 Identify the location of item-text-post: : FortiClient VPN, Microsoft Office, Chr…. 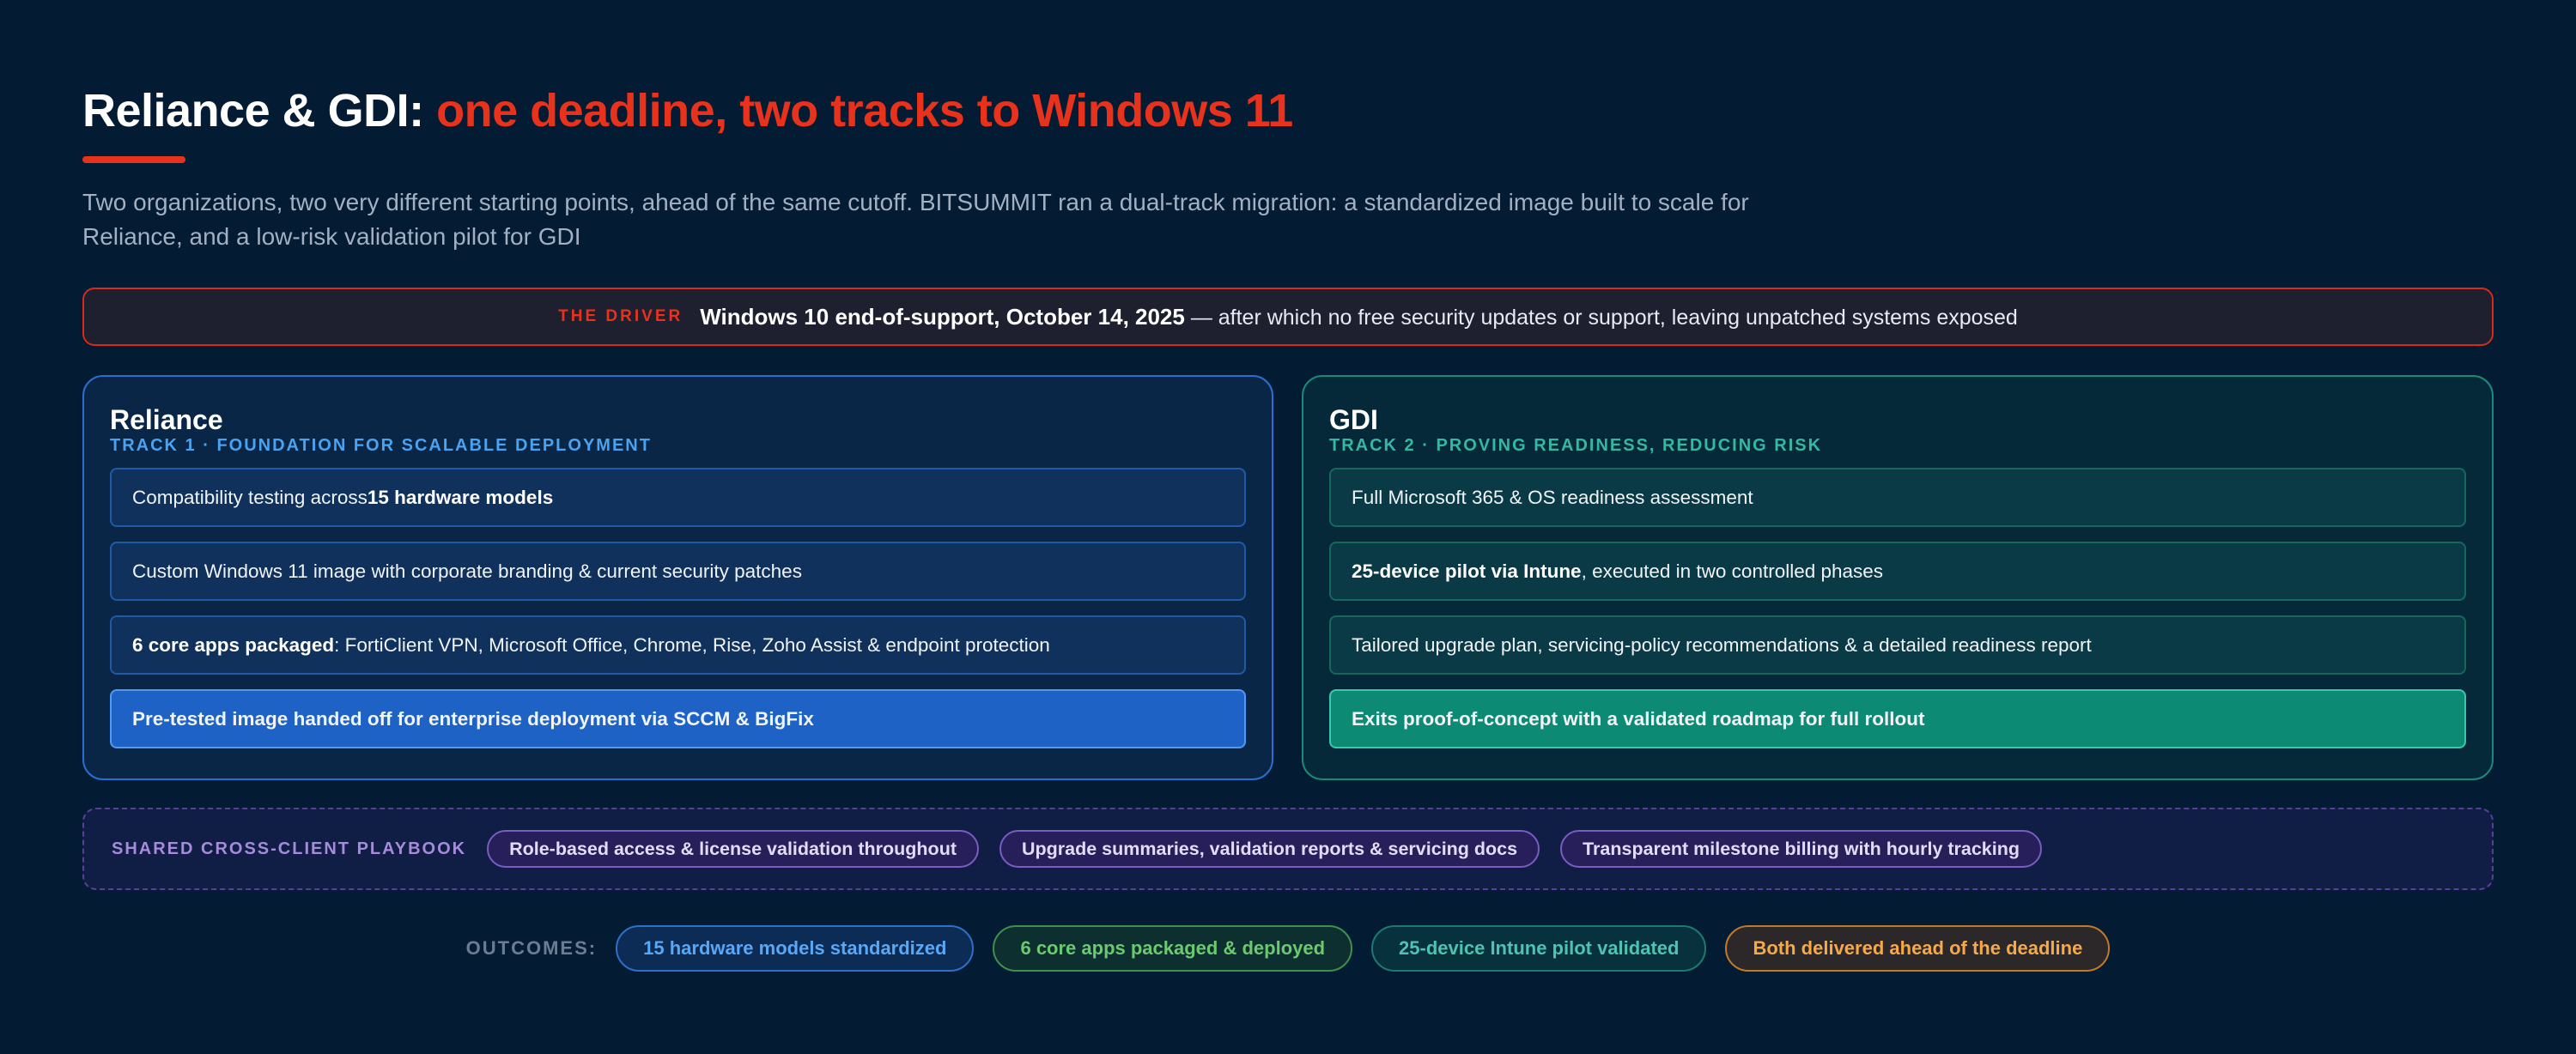
(692, 644).